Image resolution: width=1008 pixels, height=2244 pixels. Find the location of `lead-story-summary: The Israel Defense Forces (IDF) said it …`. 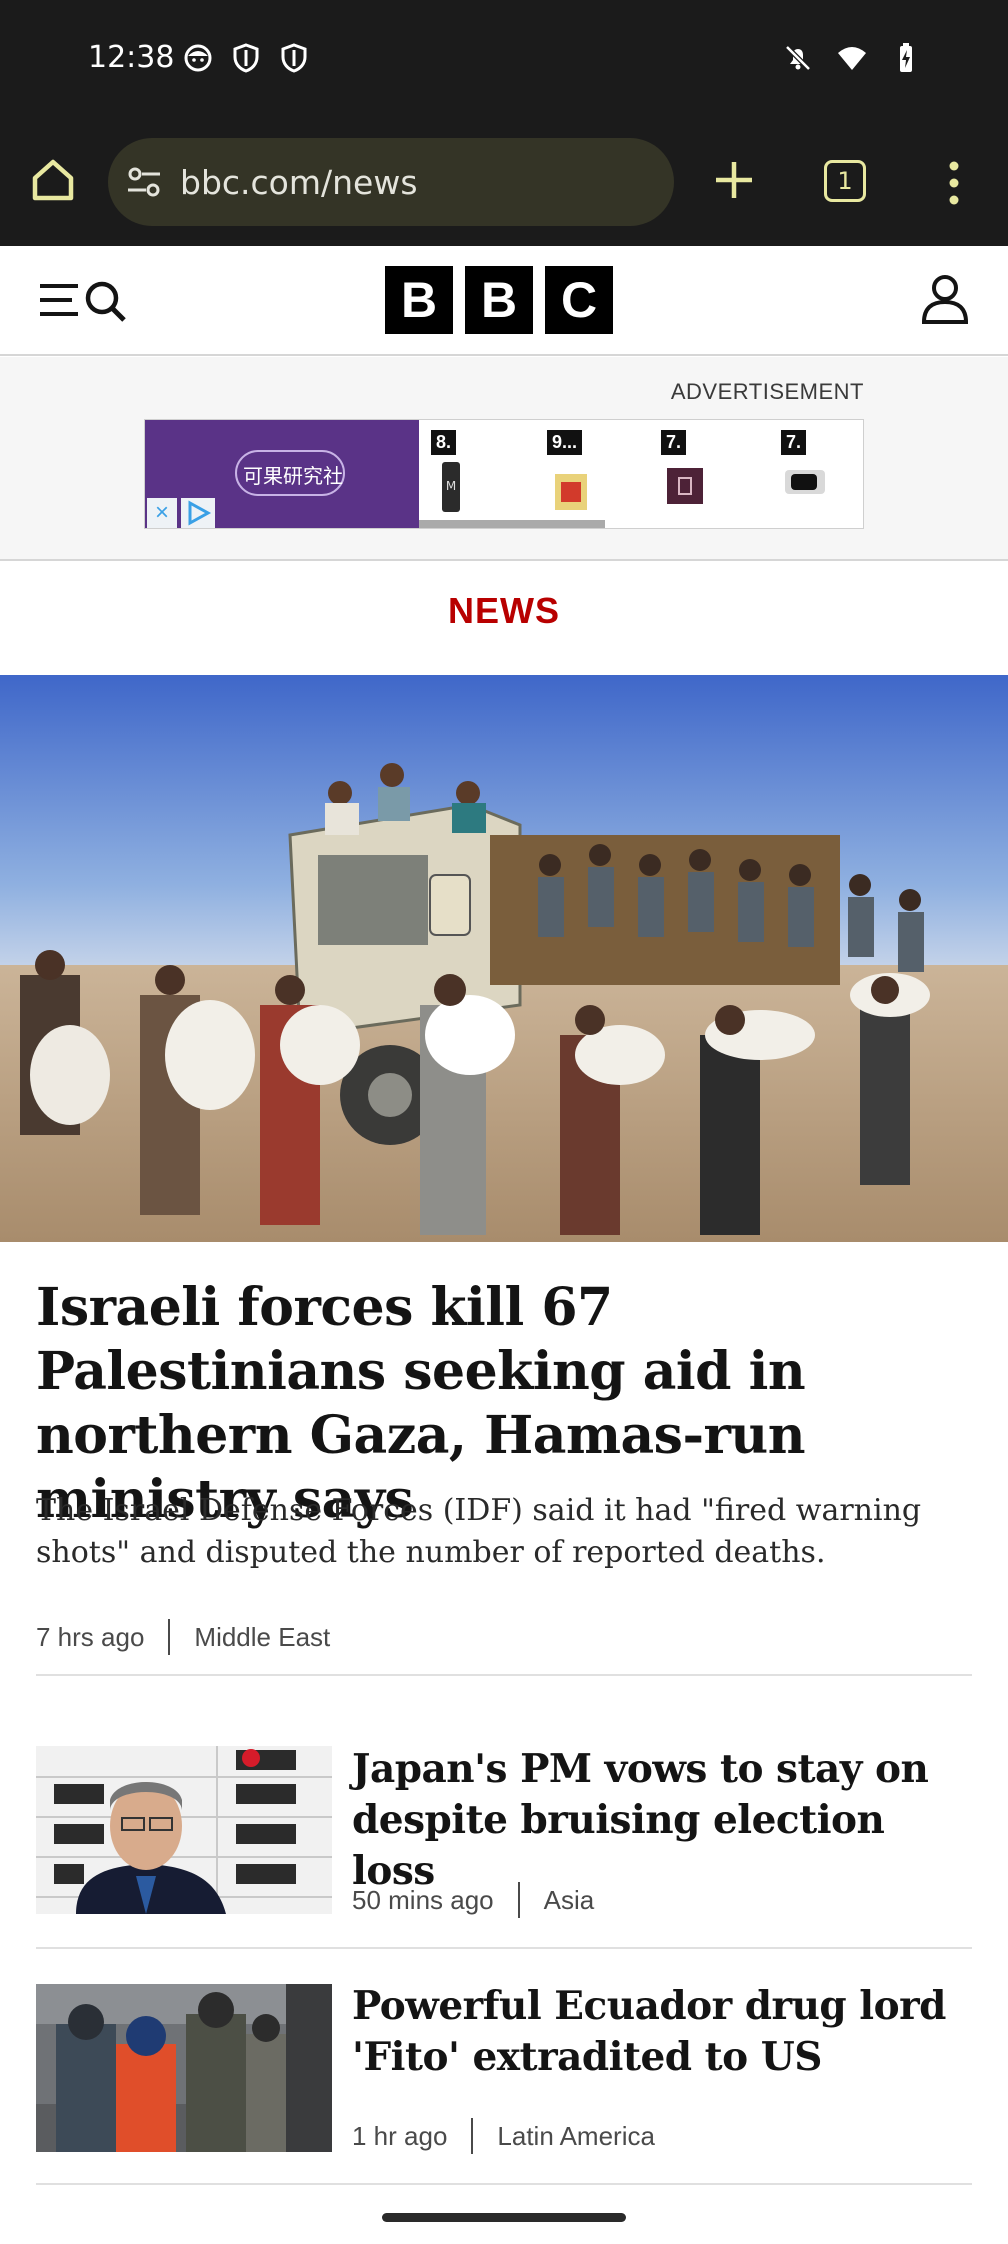

lead-story-summary: The Israel Defense Forces (IDF) said it … is located at coordinates (496, 1532).